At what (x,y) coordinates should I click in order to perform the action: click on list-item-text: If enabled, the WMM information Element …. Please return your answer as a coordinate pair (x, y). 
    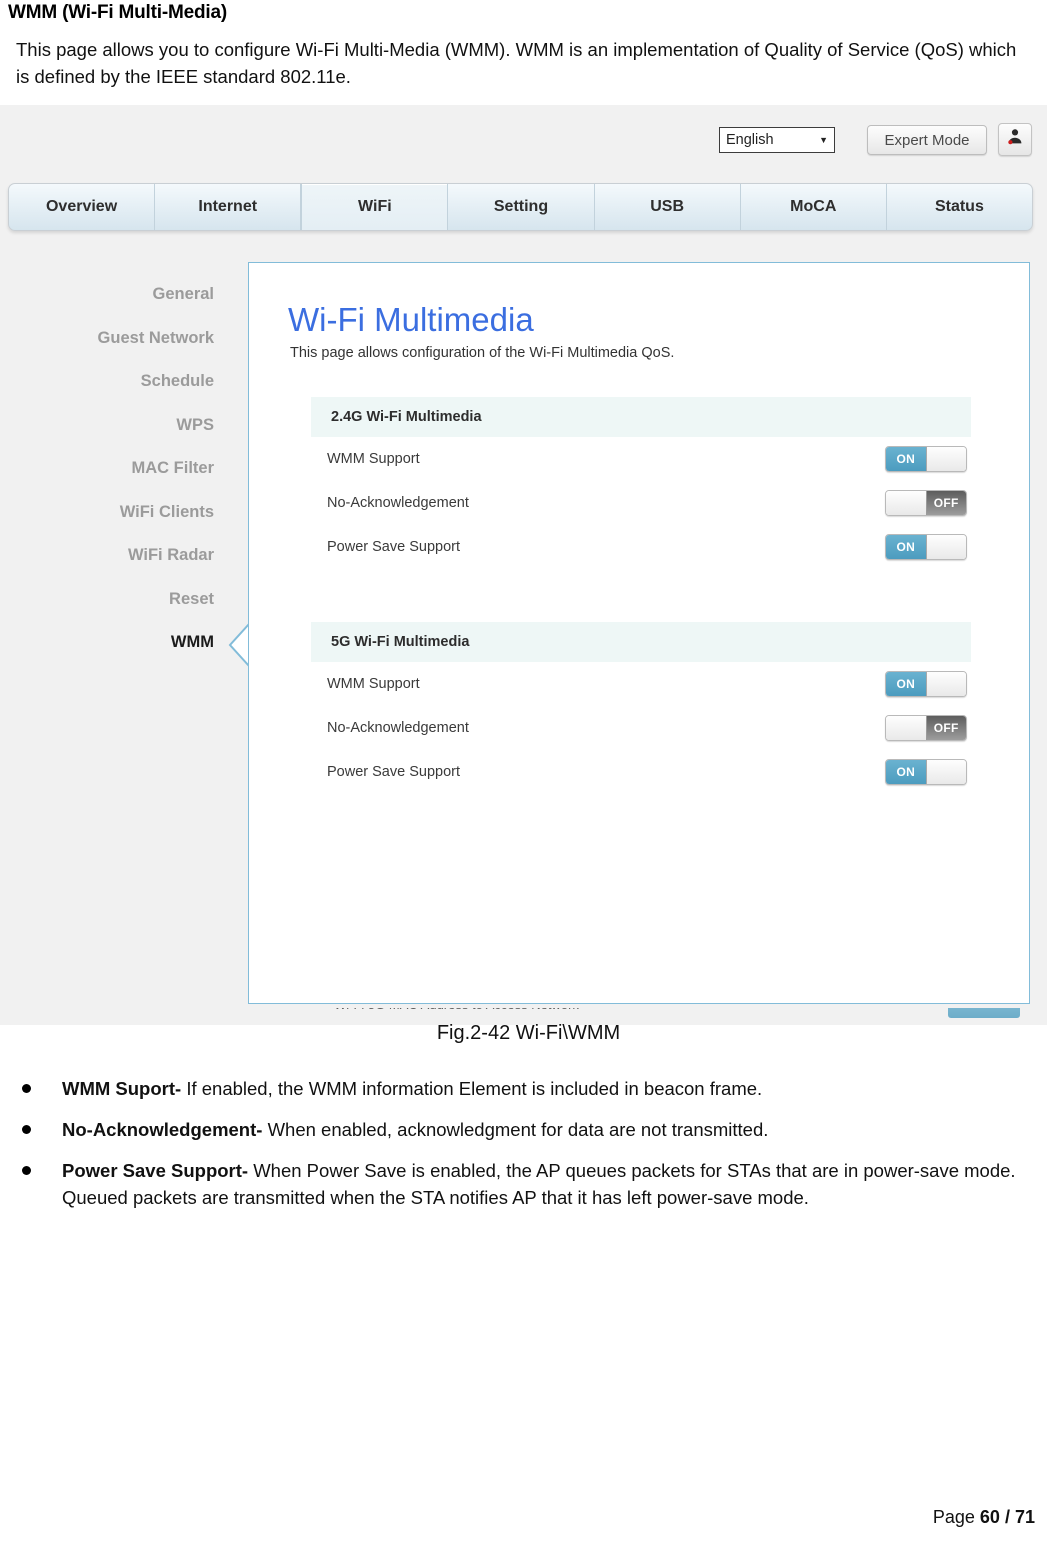
    Looking at the image, I should click on (472, 1088).